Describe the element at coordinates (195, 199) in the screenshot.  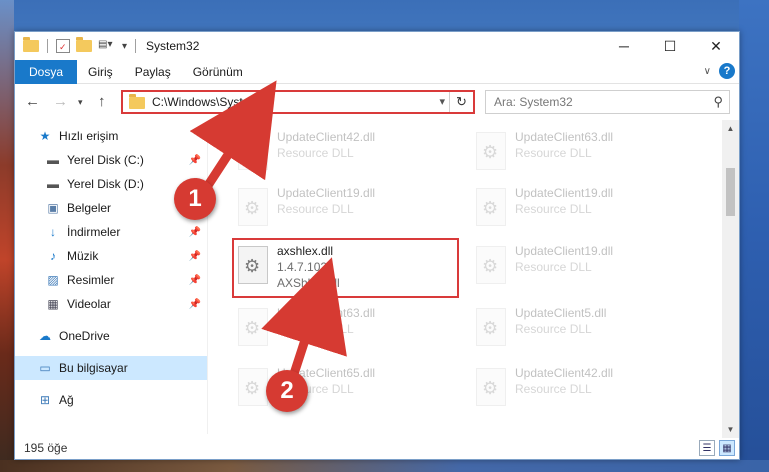
I see `step-badge-1: 1` at that location.